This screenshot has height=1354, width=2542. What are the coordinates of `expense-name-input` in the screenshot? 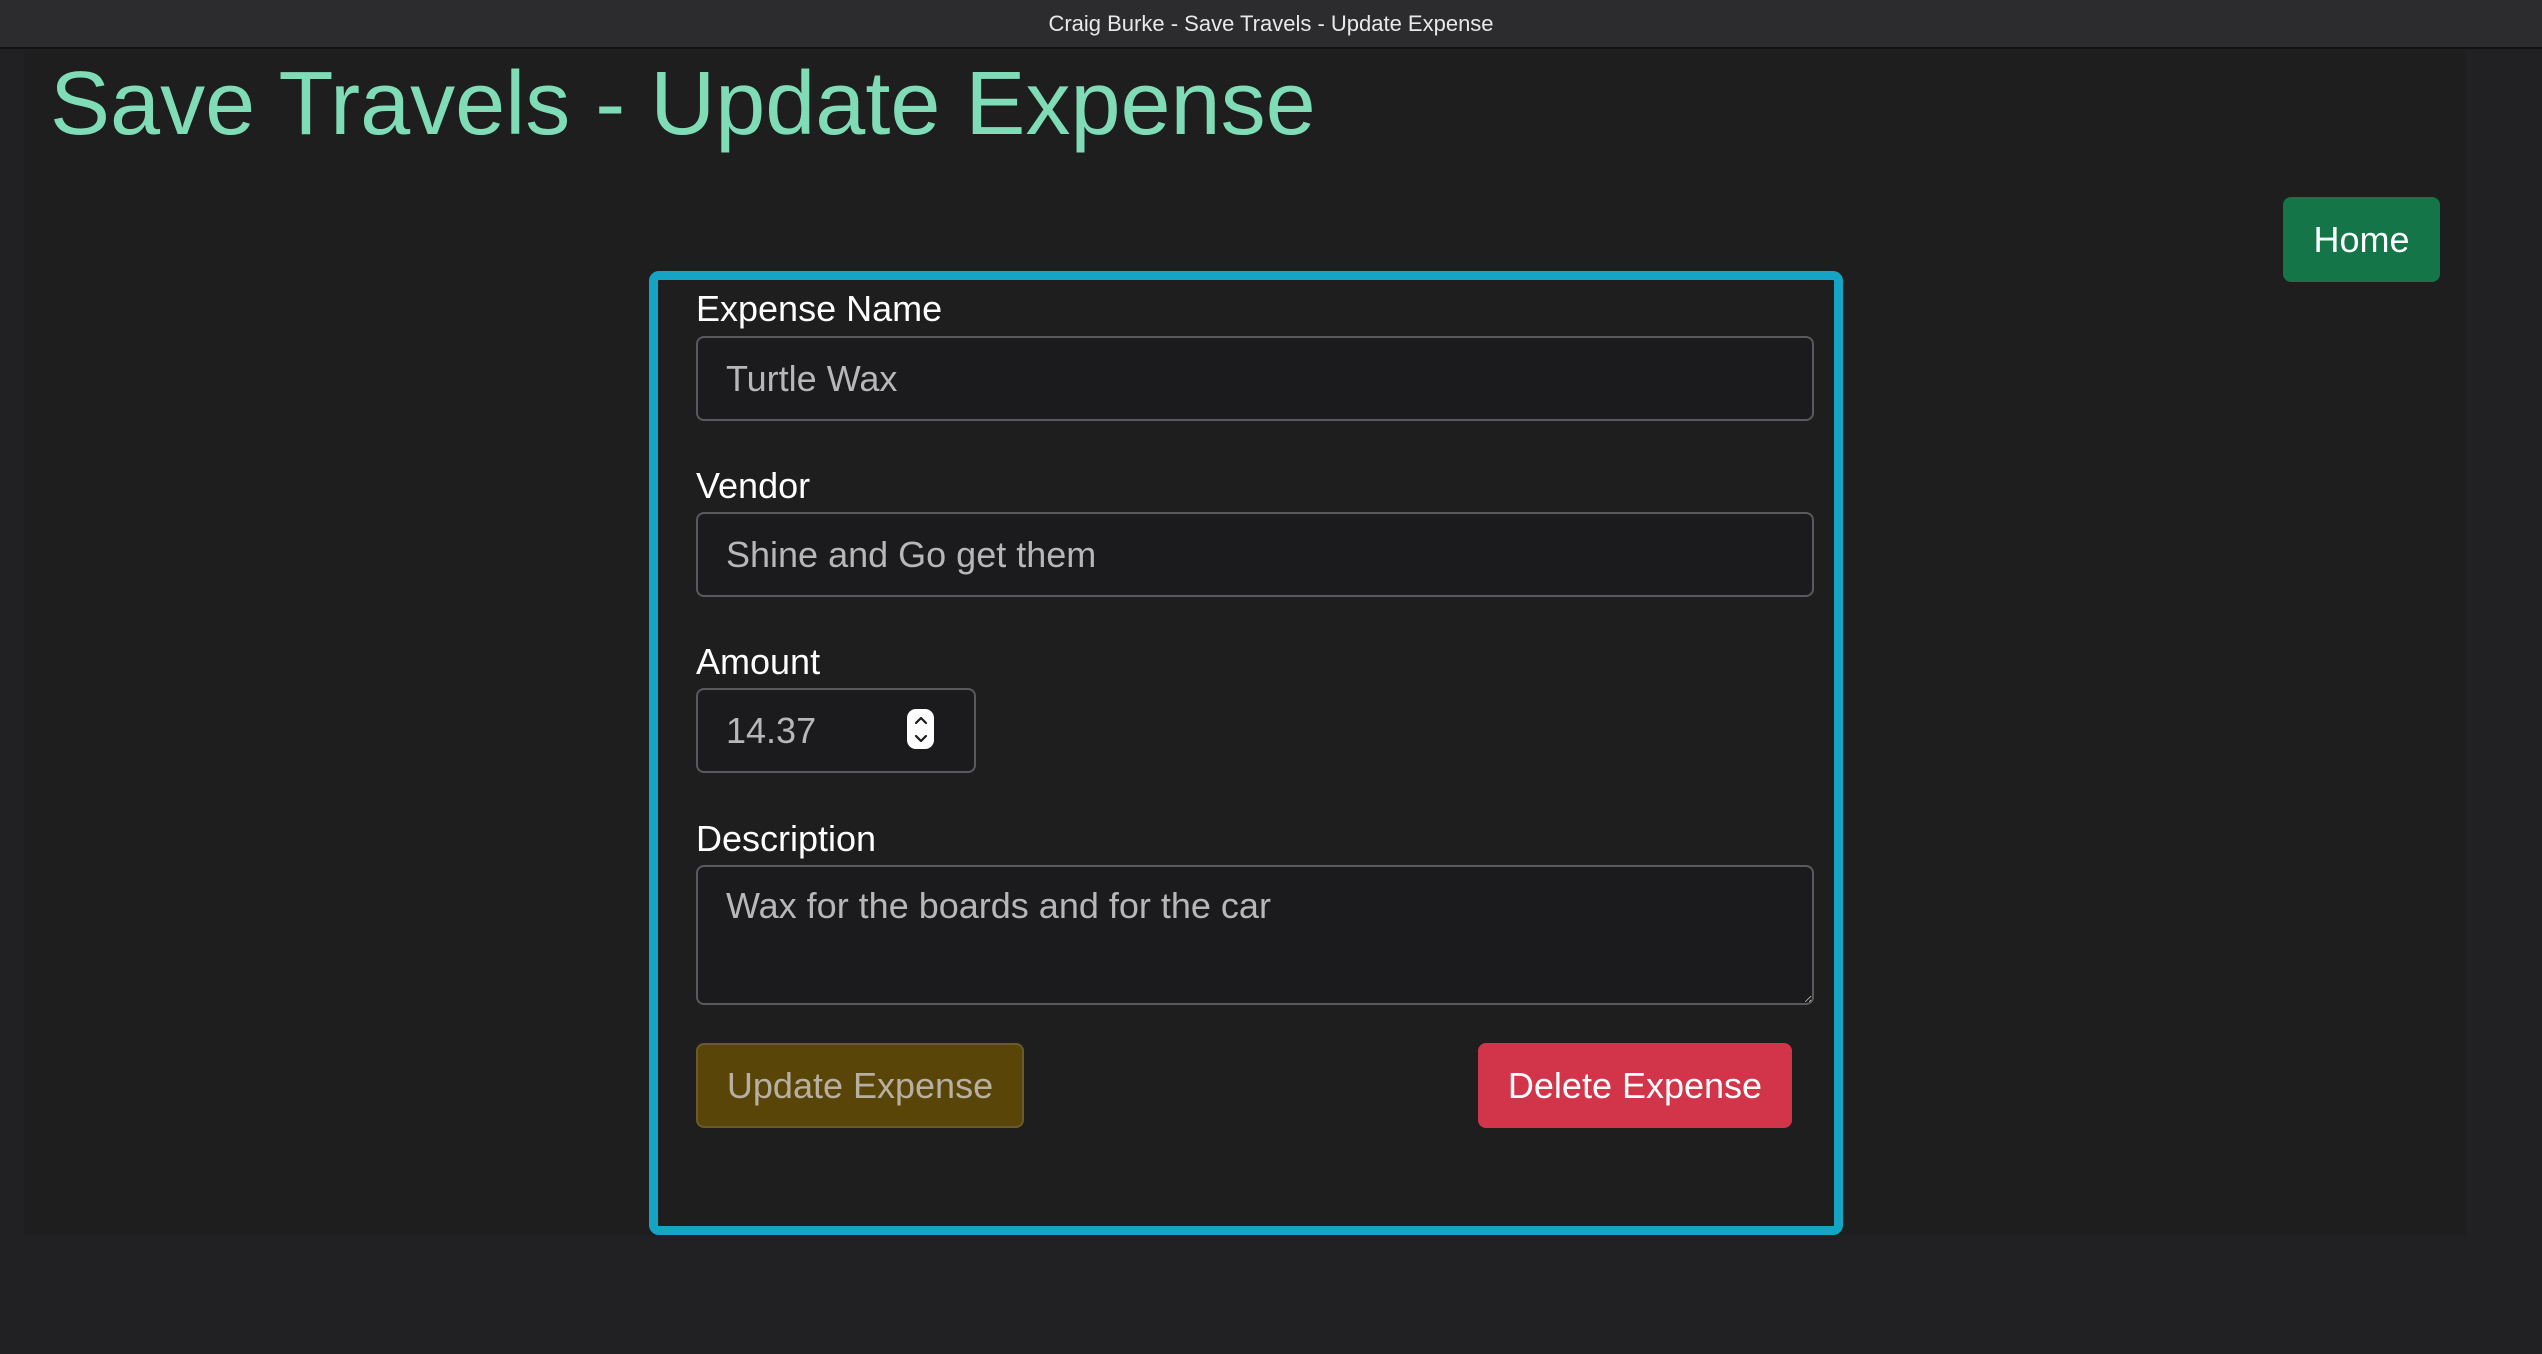 It's located at (1255, 378).